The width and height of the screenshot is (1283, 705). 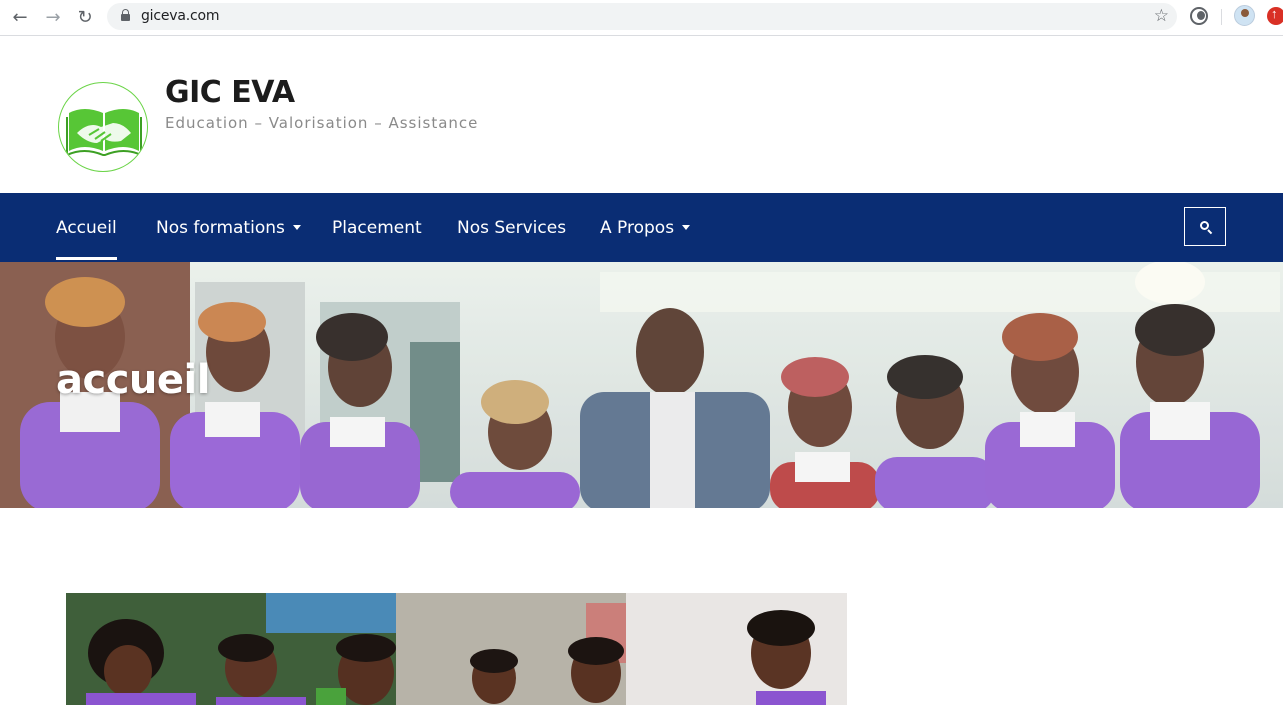 What do you see at coordinates (1199, 16) in the screenshot?
I see `dark-mode-extension-icon` at bounding box center [1199, 16].